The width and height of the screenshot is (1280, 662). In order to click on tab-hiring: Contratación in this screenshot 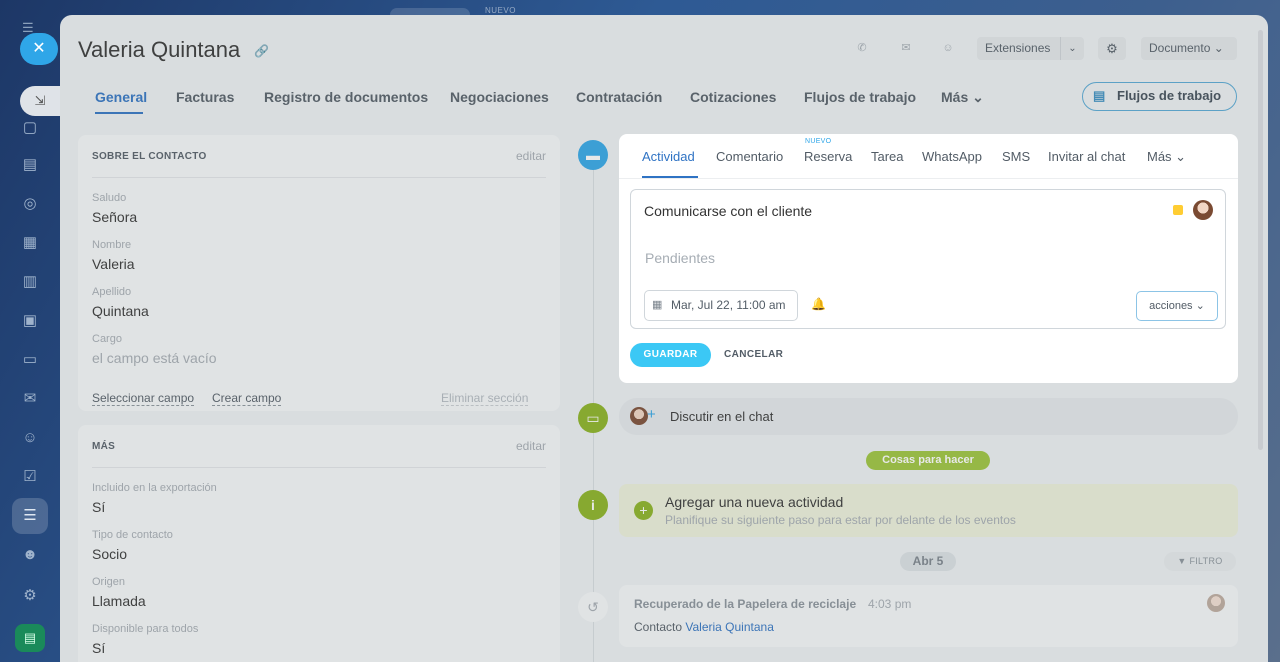, I will do `click(619, 97)`.